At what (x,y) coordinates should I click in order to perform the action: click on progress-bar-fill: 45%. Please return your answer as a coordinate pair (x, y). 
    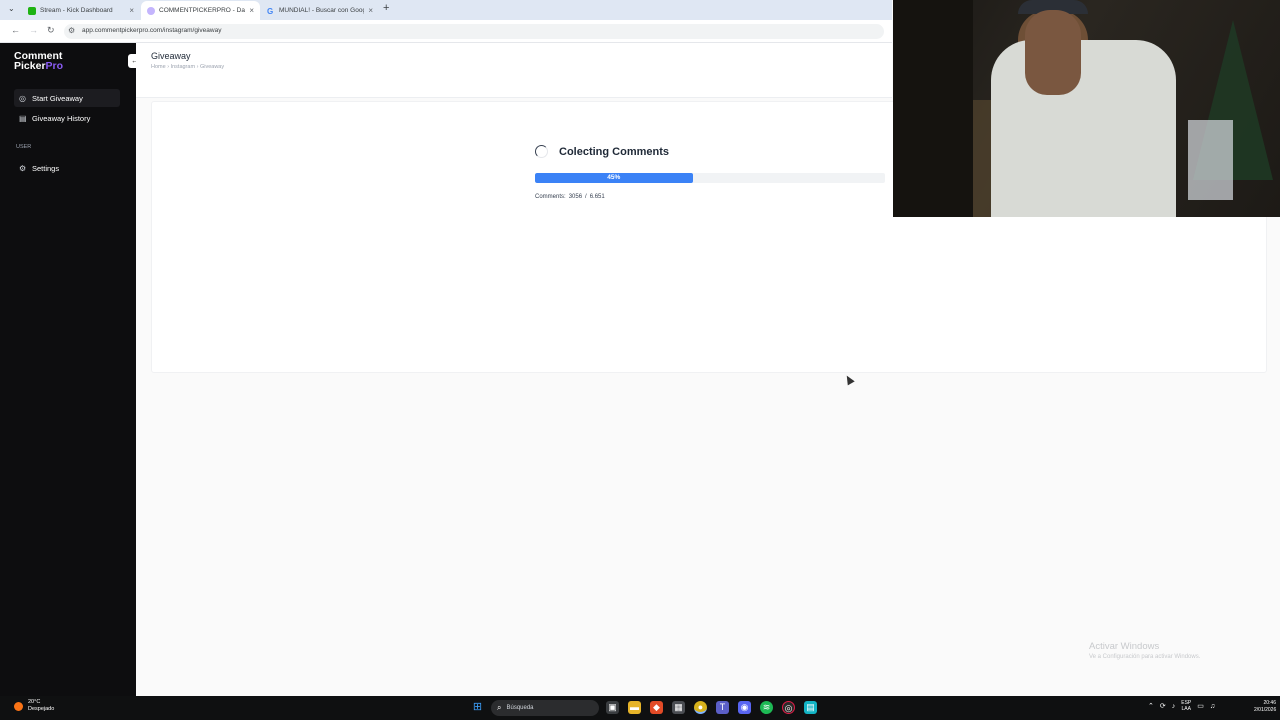
    Looking at the image, I should click on (614, 178).